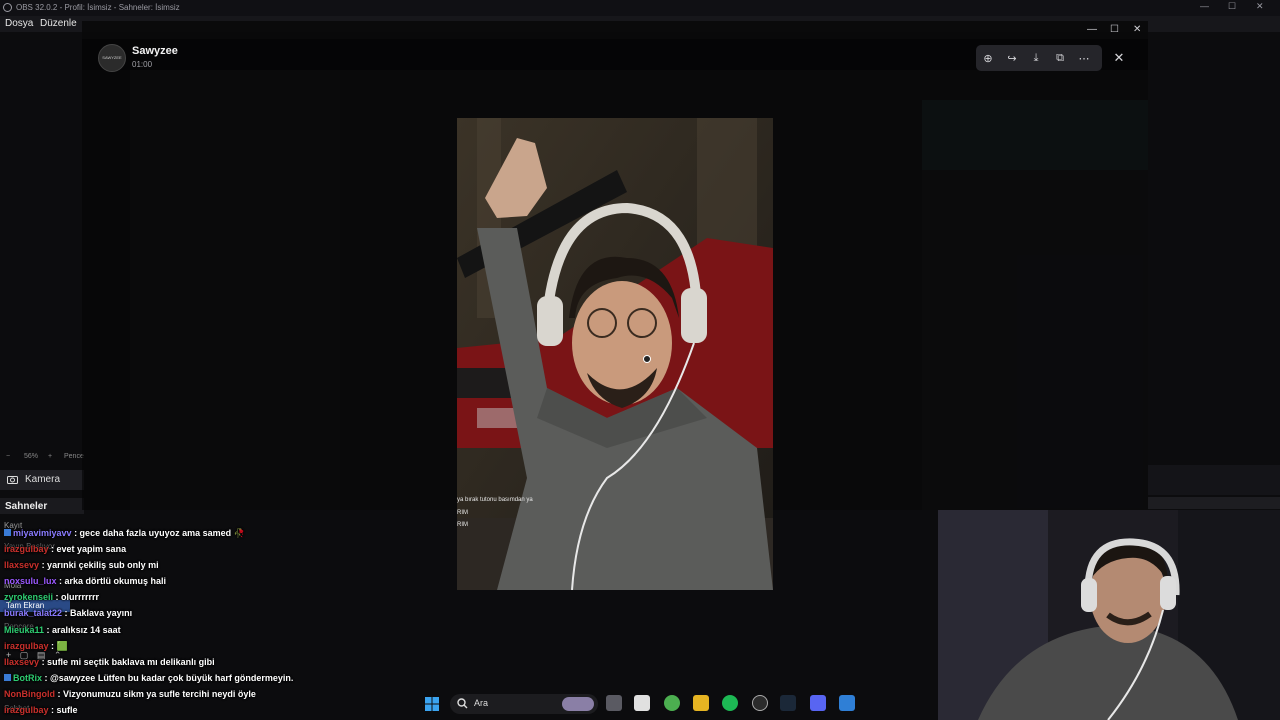 This screenshot has width=1280, height=720. Describe the element at coordinates (642, 703) in the screenshot. I see `store-icon` at that location.